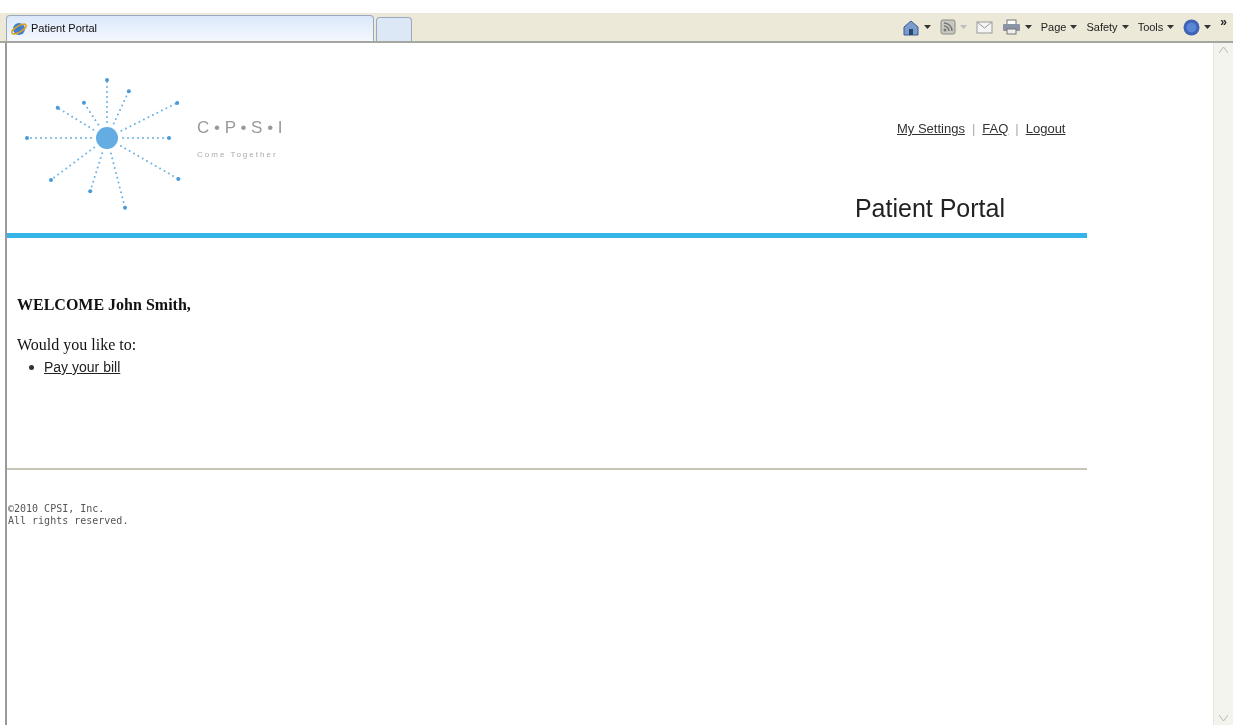  I want to click on browser-tab: Patient Portal, so click(190, 28).